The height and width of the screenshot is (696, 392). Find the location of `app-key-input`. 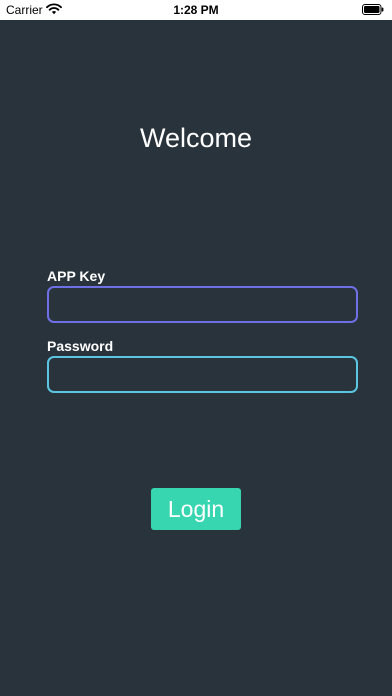

app-key-input is located at coordinates (202, 304).